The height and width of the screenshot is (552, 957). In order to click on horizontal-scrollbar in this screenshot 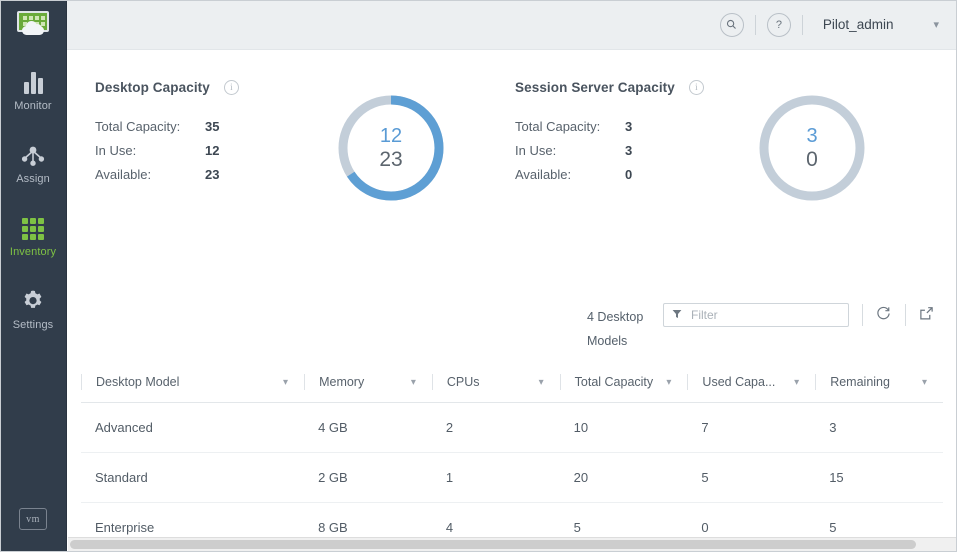, I will do `click(512, 544)`.